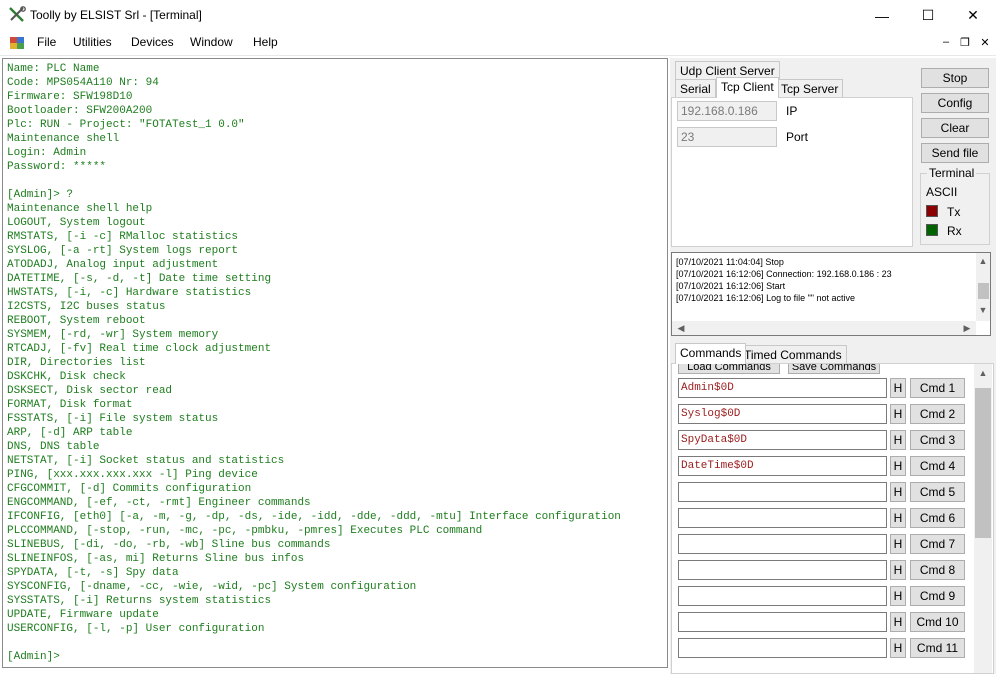 The height and width of the screenshot is (674, 996). I want to click on log-hscrollbar, so click(824, 328).